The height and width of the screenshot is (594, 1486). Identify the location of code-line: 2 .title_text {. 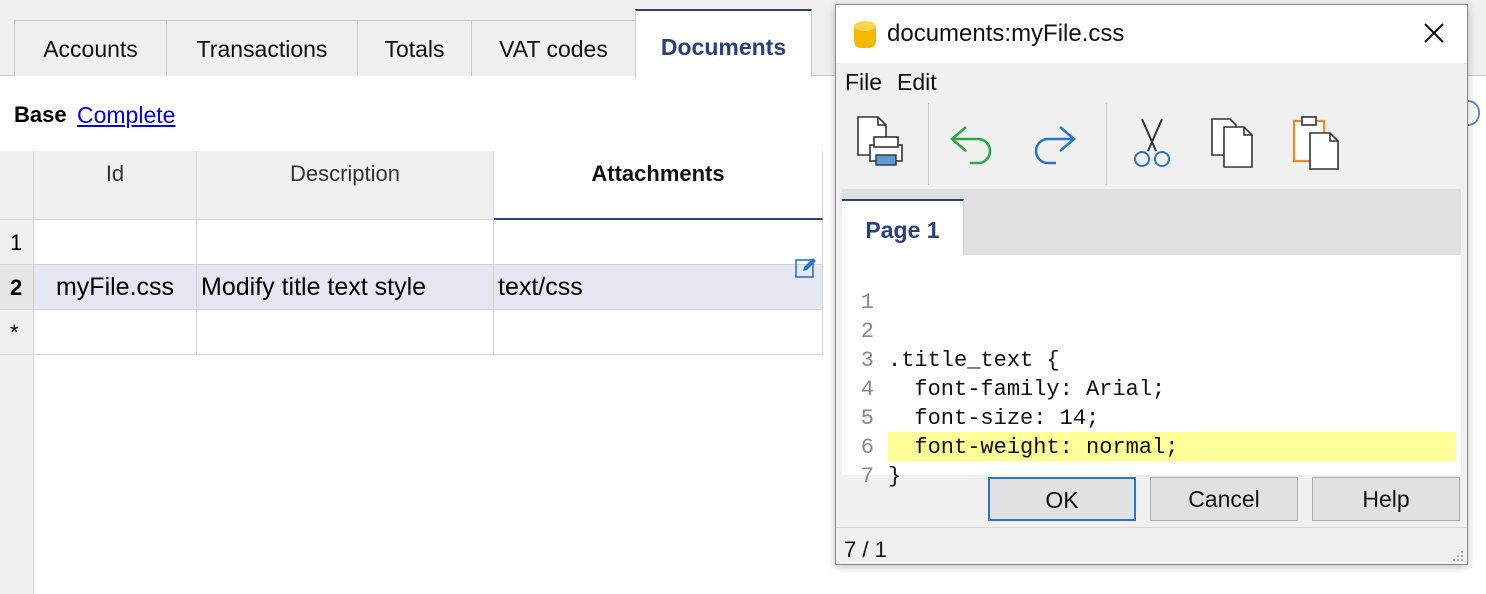
(1151, 330).